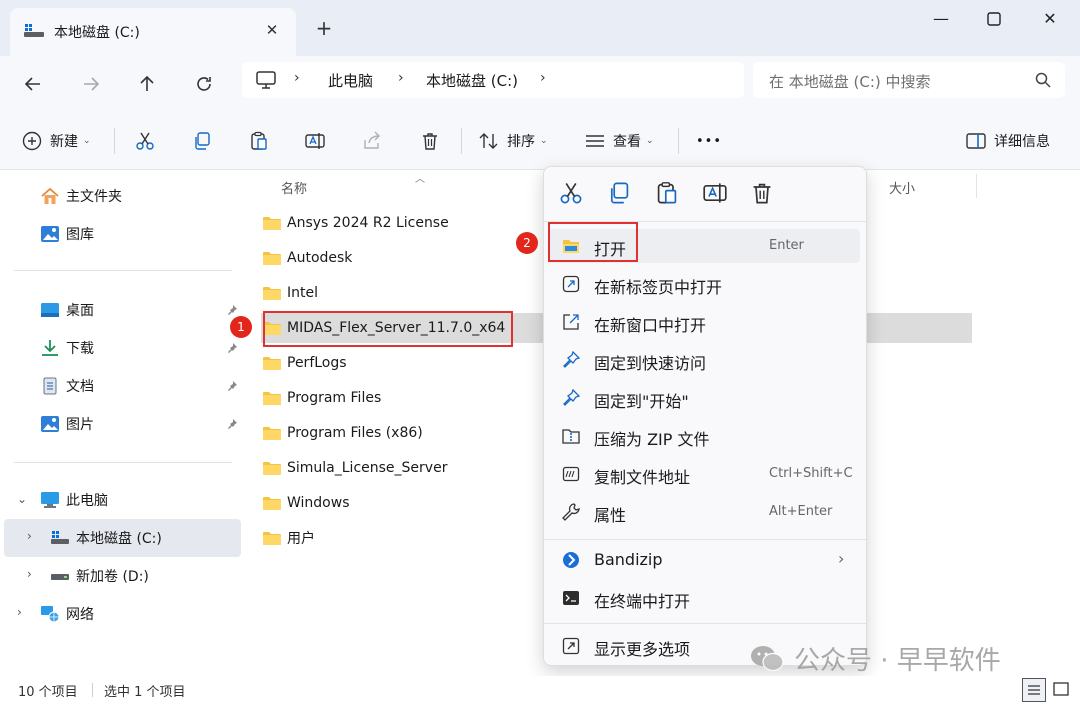 This screenshot has height=704, width=1080. I want to click on rename-button, so click(315, 141).